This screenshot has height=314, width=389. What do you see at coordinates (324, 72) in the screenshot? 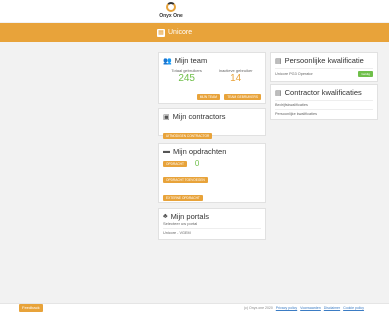
I see `list-item: Unicore PG3 Operator Geldig` at bounding box center [324, 72].